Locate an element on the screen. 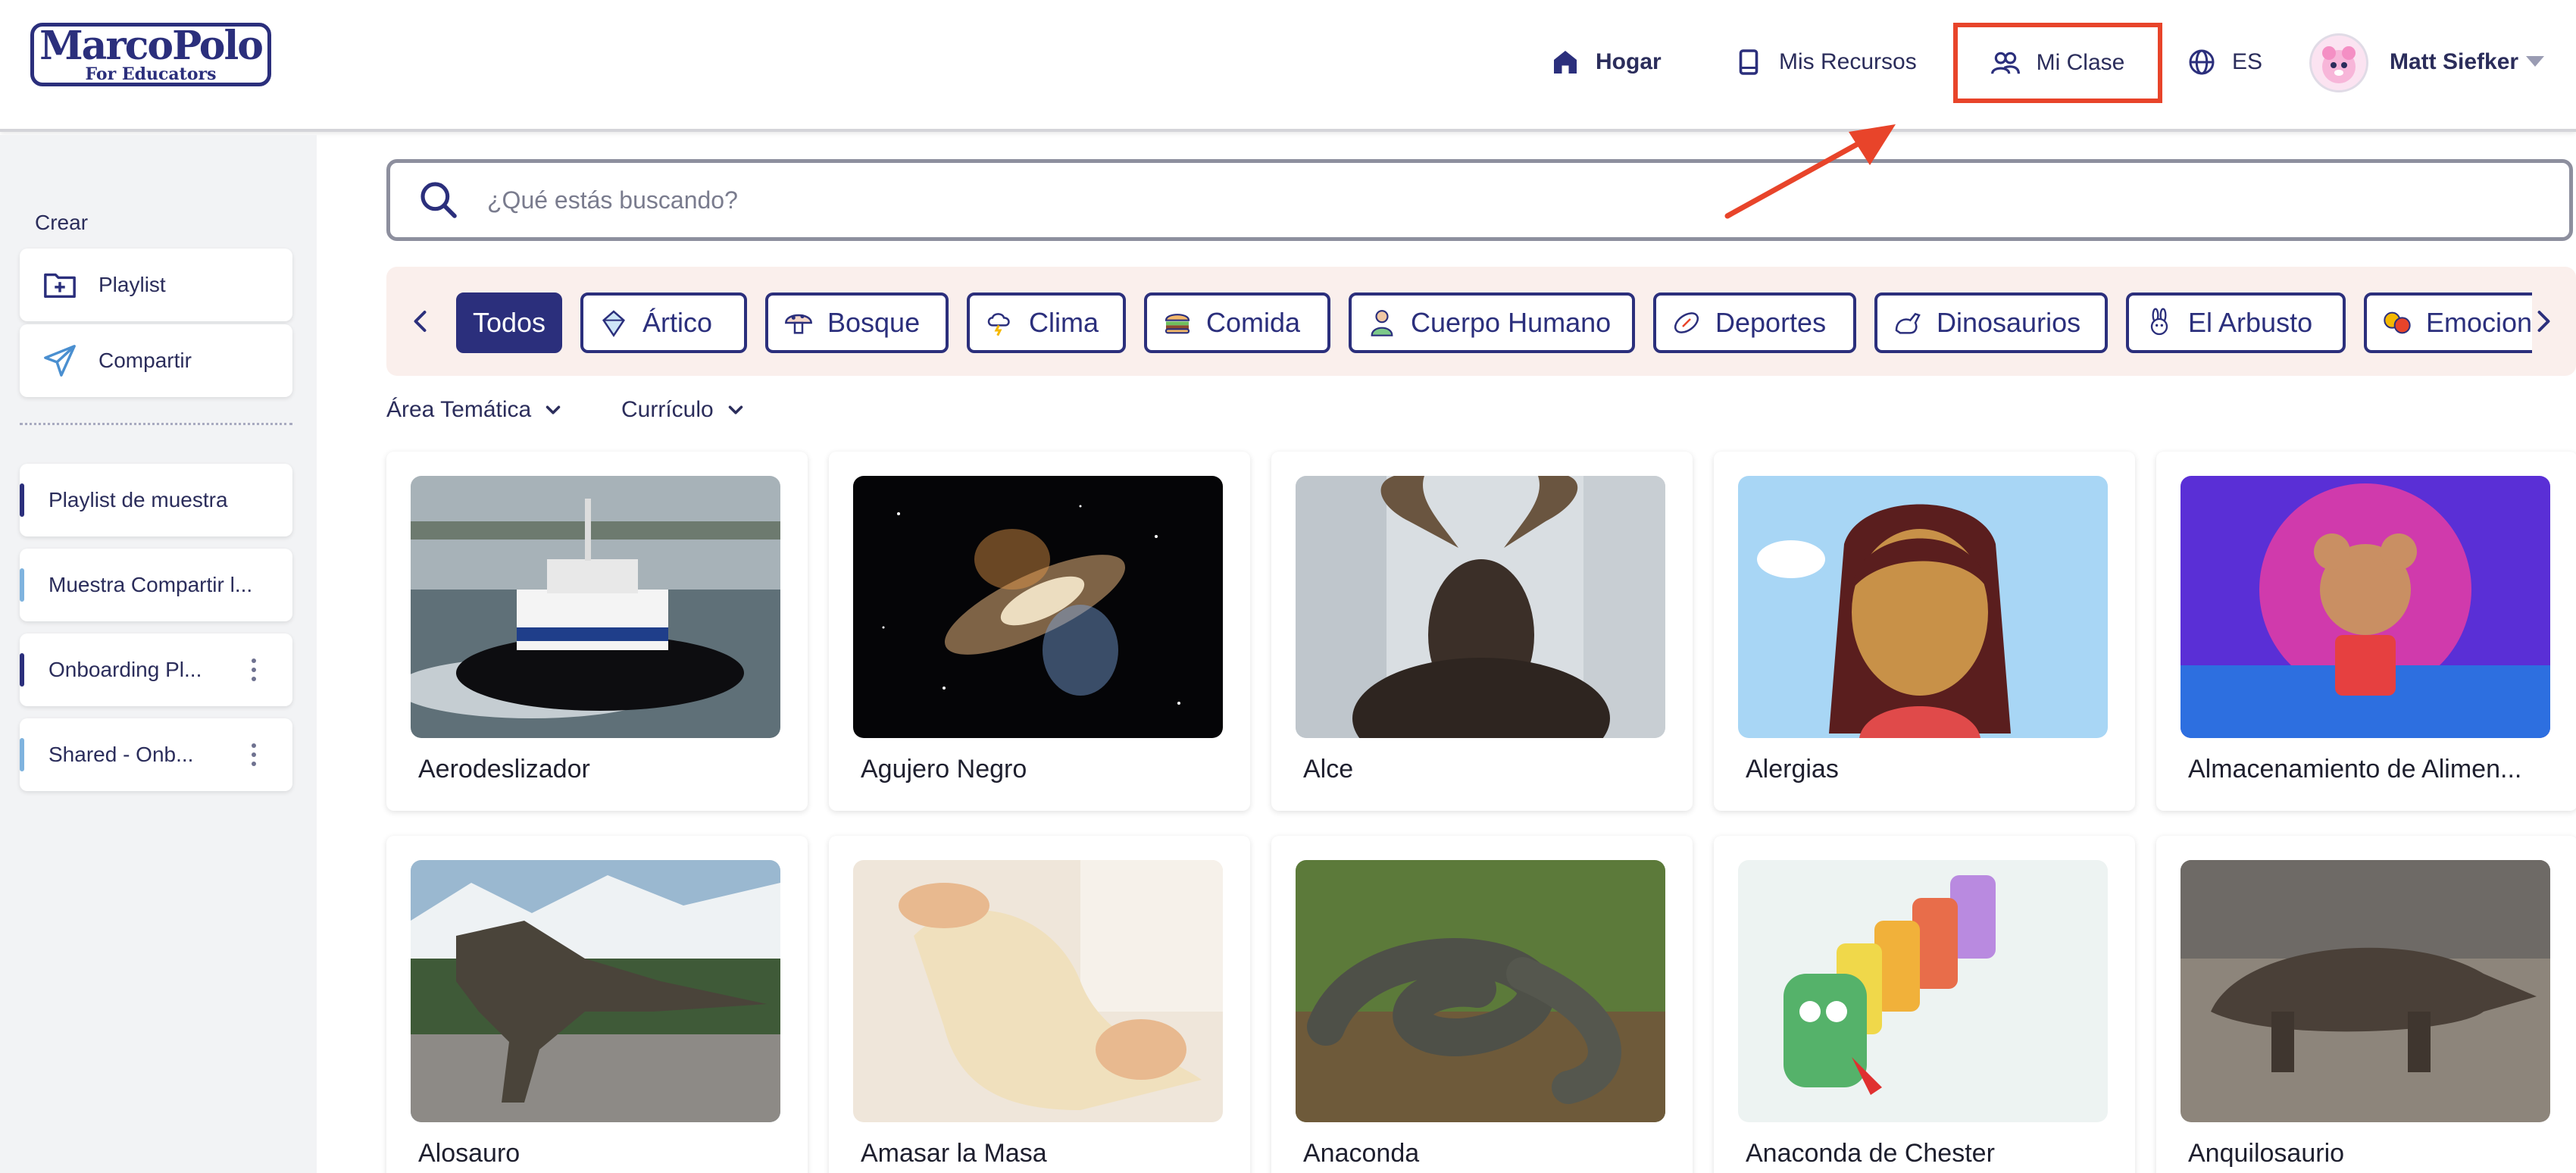 The width and height of the screenshot is (2576, 1173). curriculum-filter: Currículo is located at coordinates (684, 410).